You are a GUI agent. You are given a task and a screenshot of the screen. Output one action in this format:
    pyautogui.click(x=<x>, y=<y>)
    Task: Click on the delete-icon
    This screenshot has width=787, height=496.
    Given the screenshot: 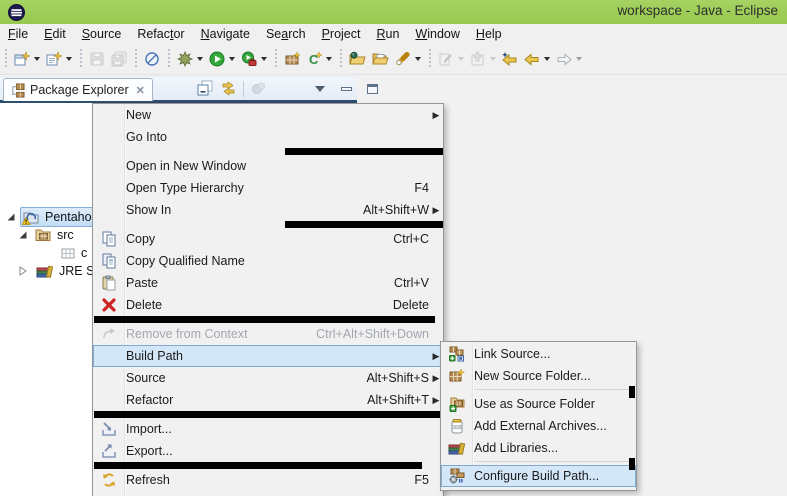 What is the action you would take?
    pyautogui.click(x=108, y=305)
    